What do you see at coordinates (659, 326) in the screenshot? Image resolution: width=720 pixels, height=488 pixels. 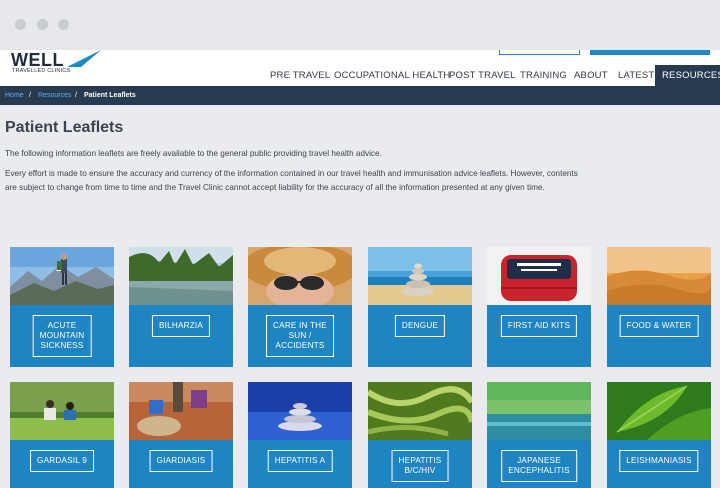 I see `leaflet-label: FOOD & WATER` at bounding box center [659, 326].